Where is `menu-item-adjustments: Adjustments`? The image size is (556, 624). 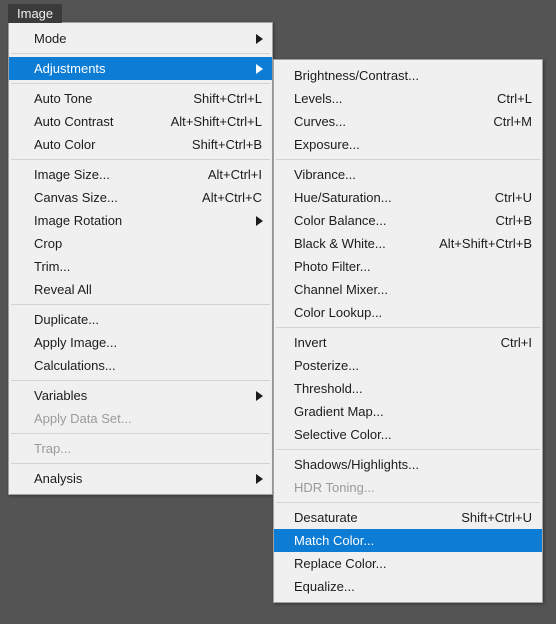
menu-item-adjustments: Adjustments is located at coordinates (140, 68).